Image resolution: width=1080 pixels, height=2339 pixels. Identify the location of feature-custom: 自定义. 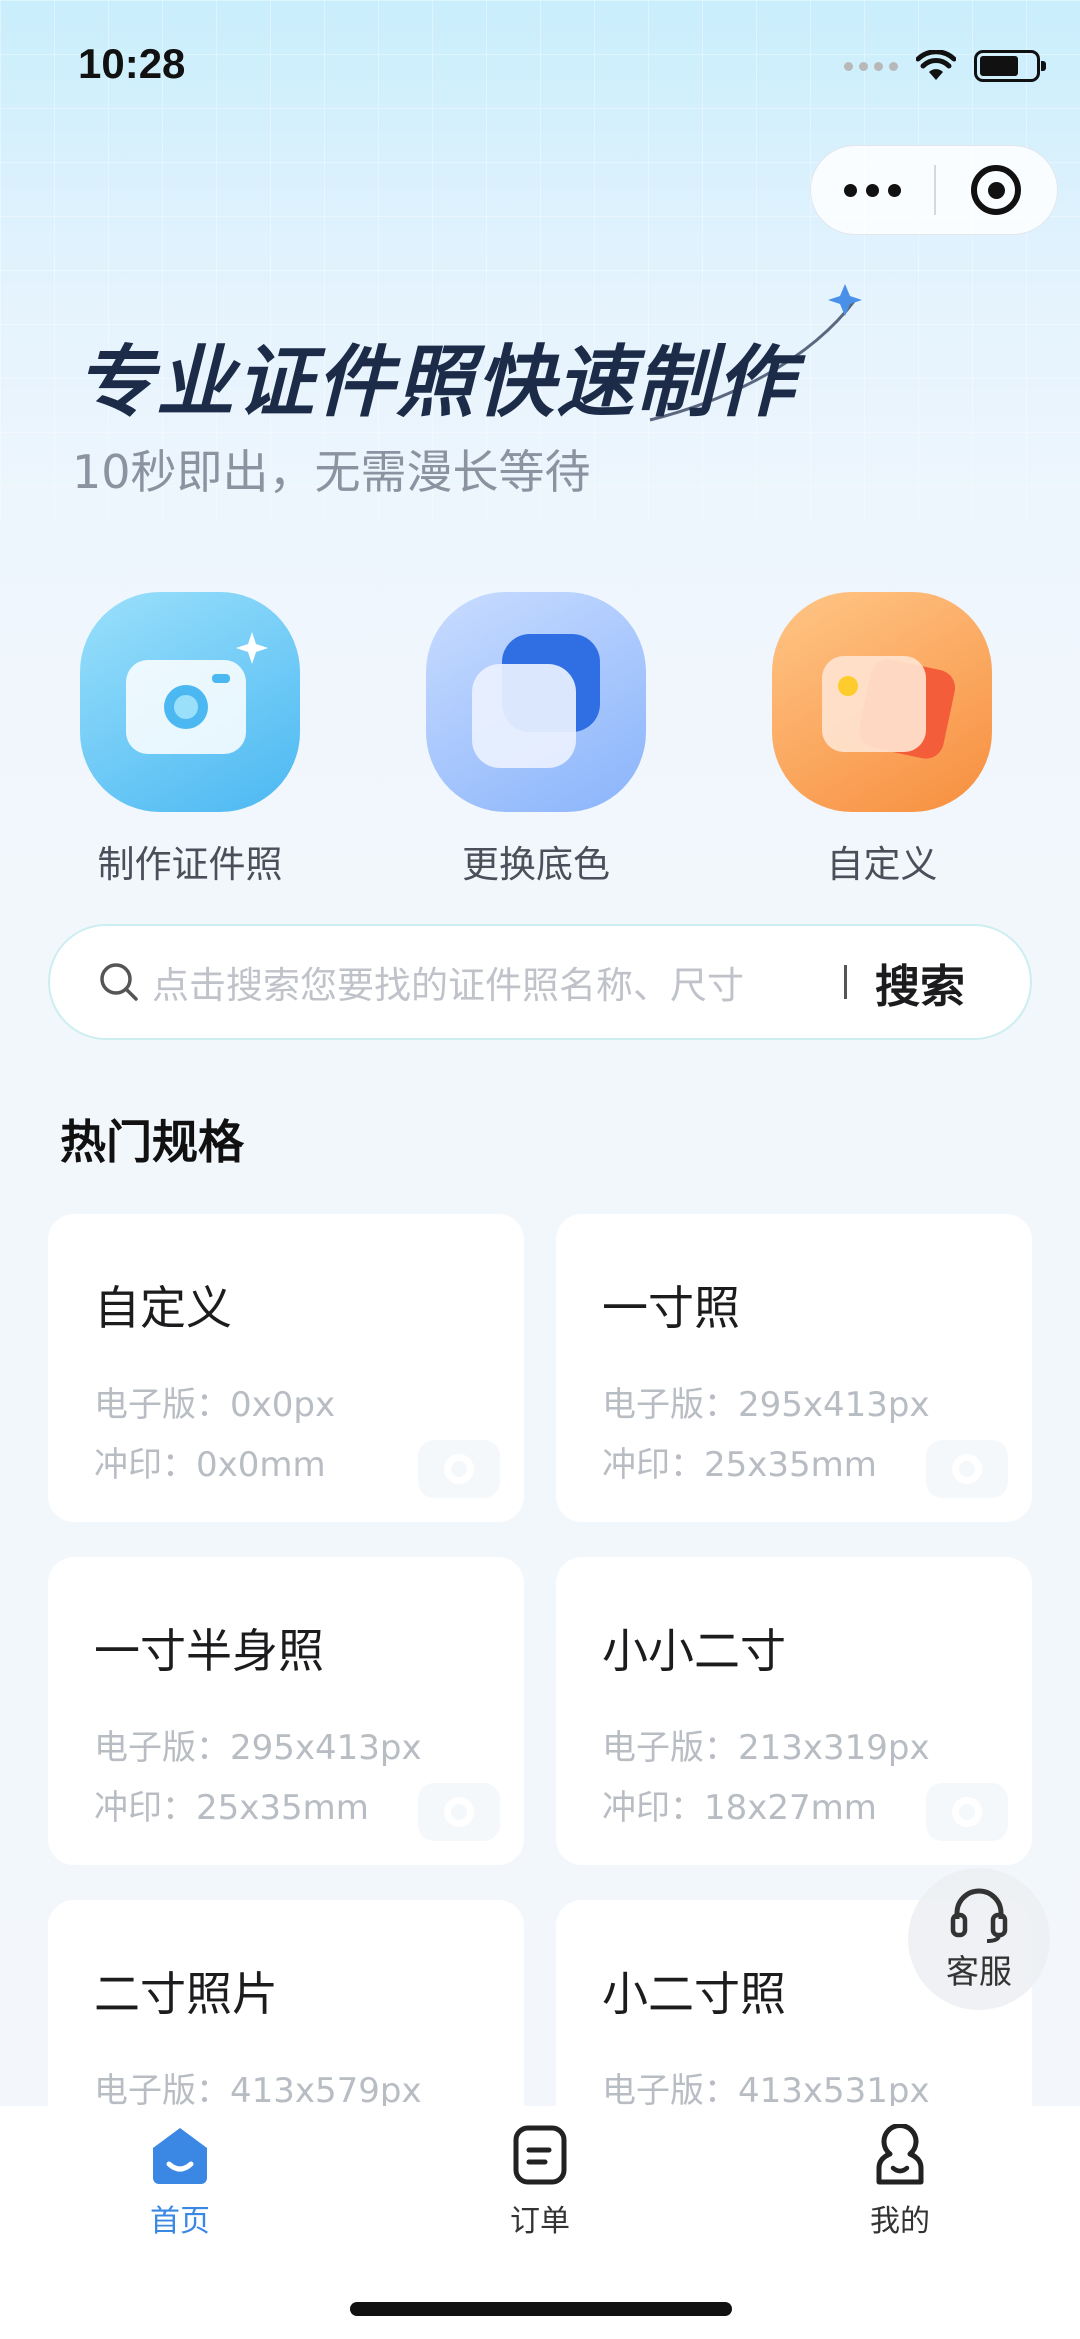
(882, 740).